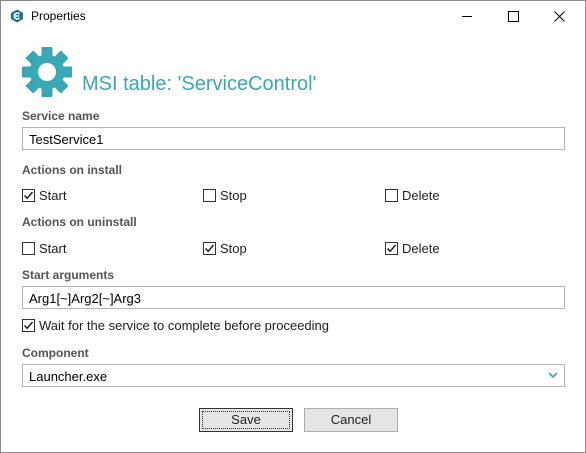 The image size is (586, 453). What do you see at coordinates (72, 170) in the screenshot?
I see `actions-on-install-label: Actions on install` at bounding box center [72, 170].